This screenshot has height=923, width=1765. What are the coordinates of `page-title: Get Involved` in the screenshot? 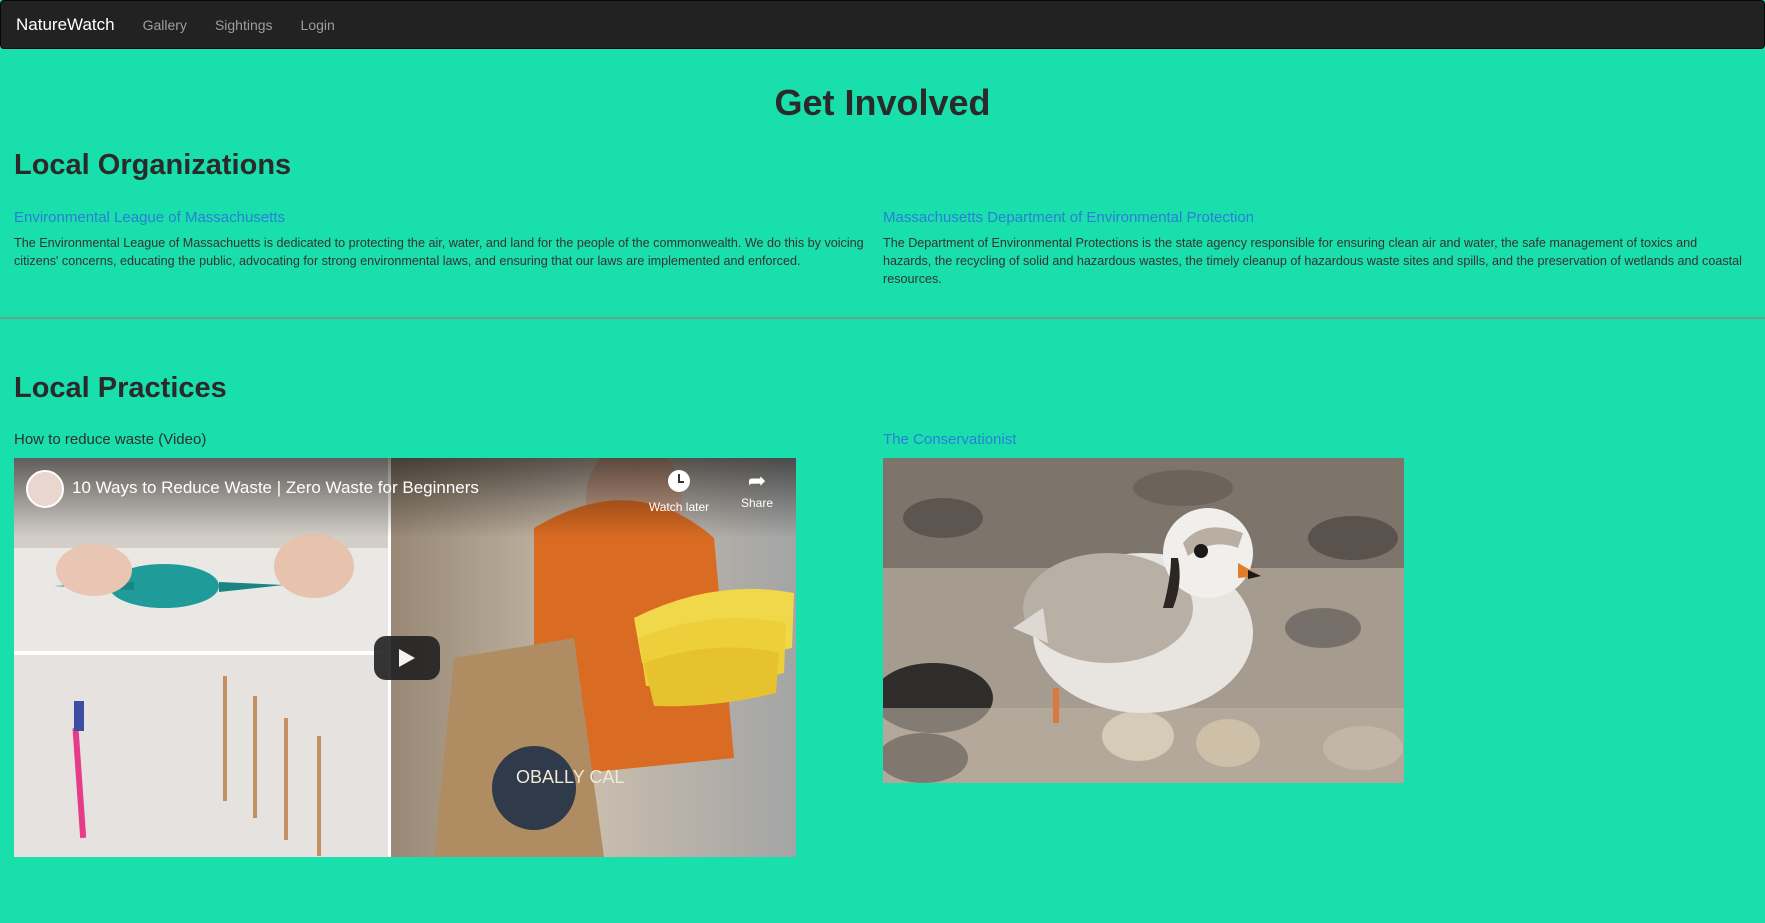 It's located at (882, 102).